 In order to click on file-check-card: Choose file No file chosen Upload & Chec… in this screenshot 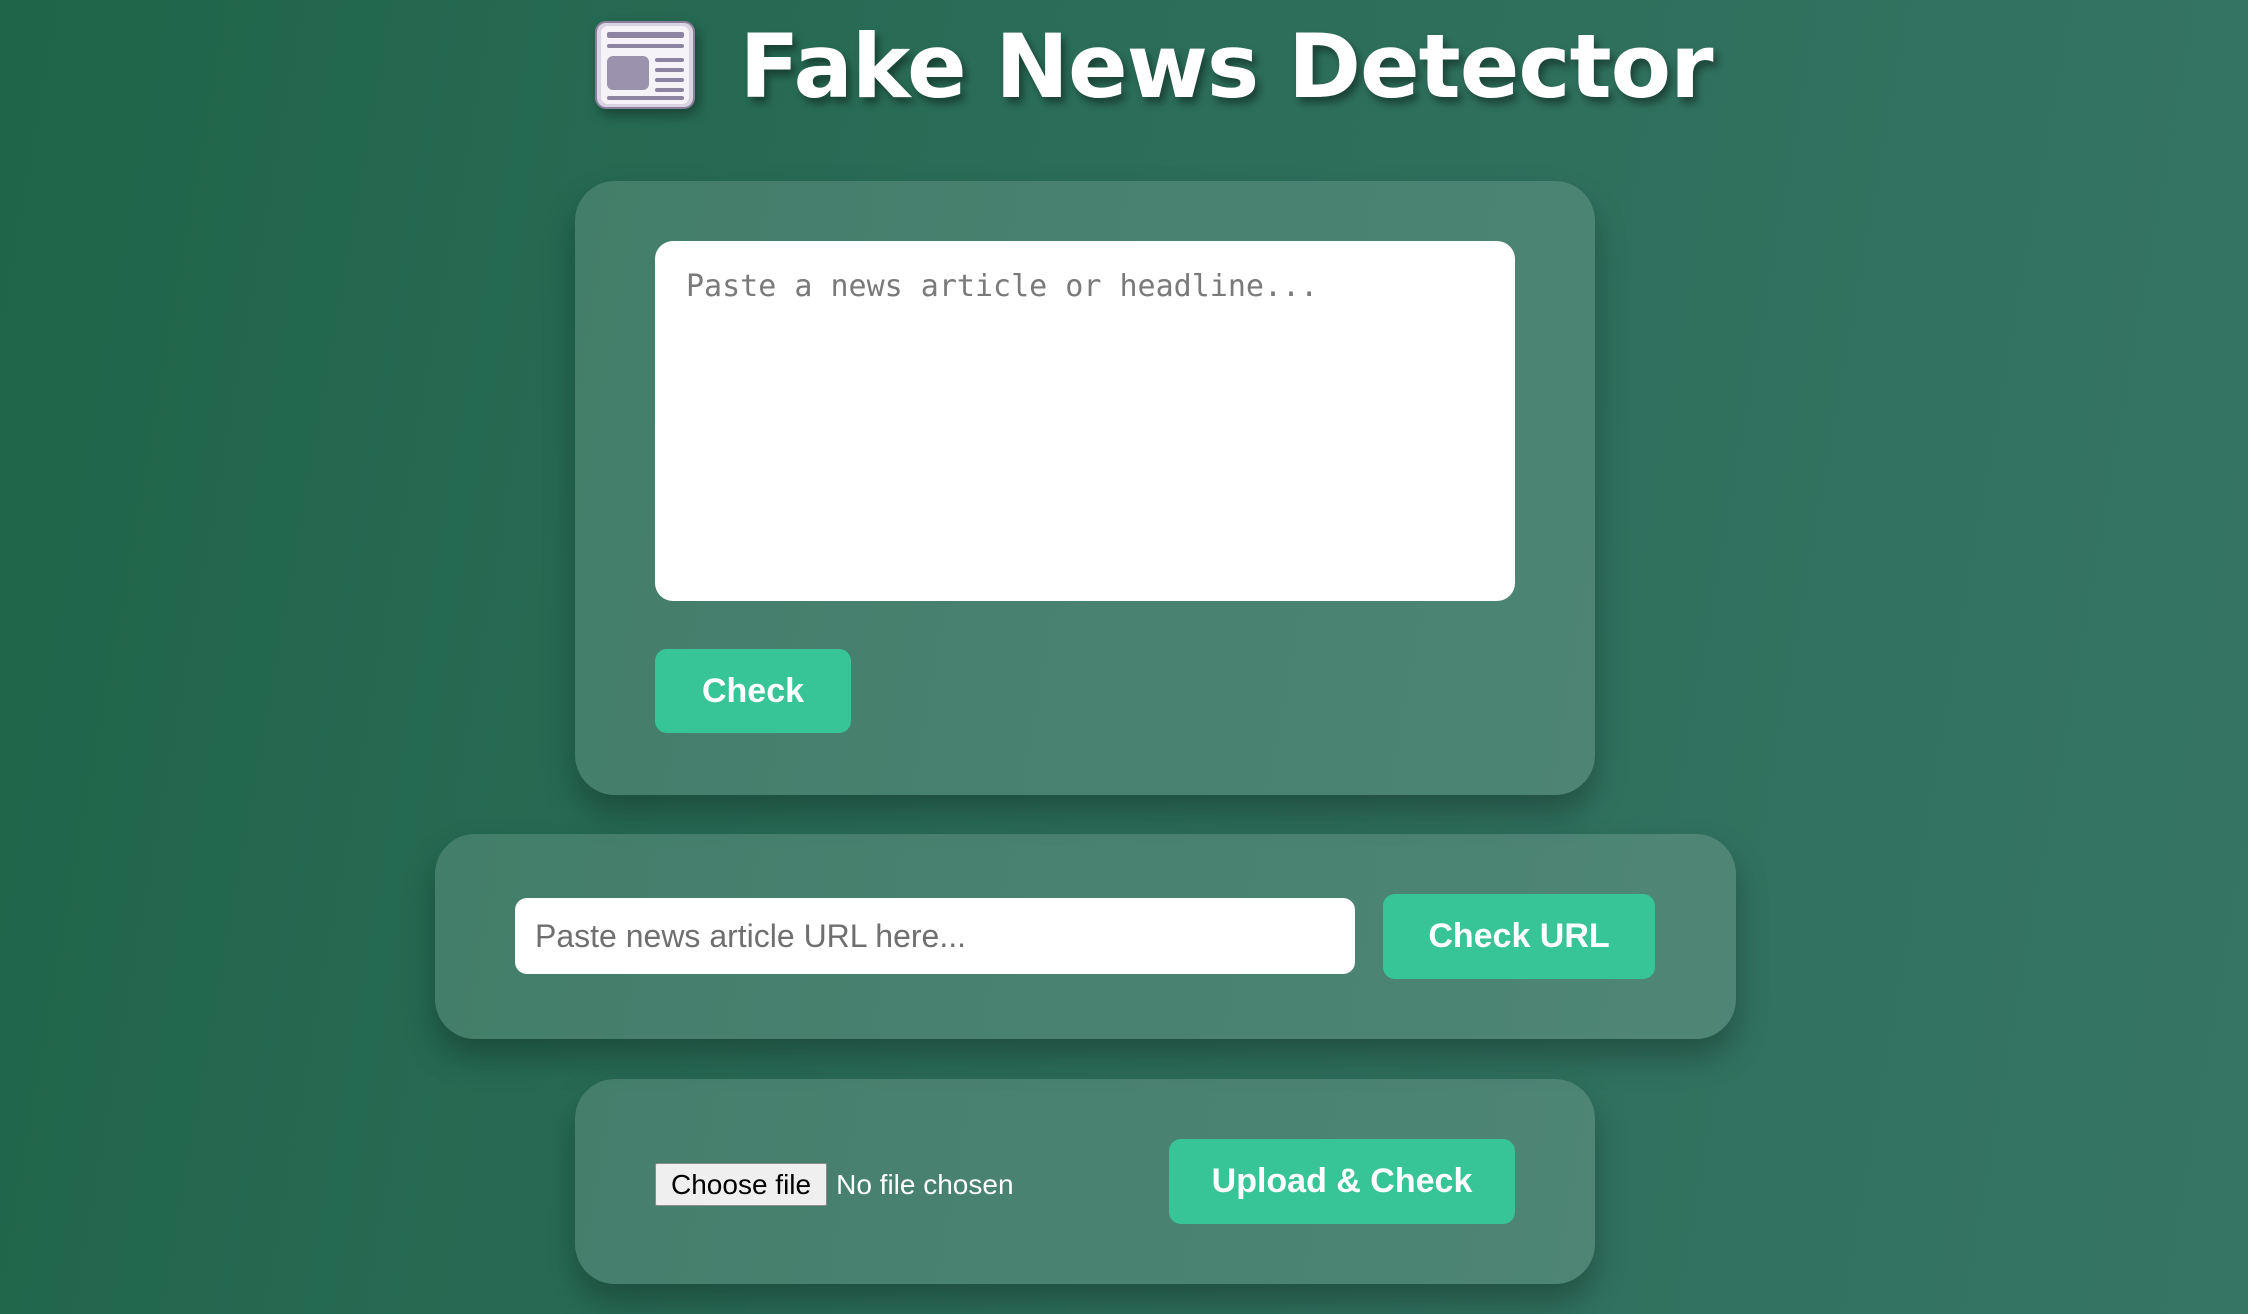, I will do `click(1085, 1181)`.